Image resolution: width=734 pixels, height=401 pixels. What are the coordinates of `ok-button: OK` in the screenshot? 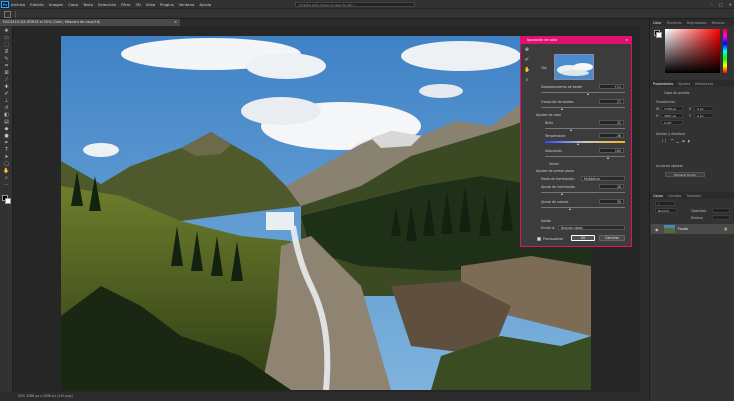 It's located at (583, 238).